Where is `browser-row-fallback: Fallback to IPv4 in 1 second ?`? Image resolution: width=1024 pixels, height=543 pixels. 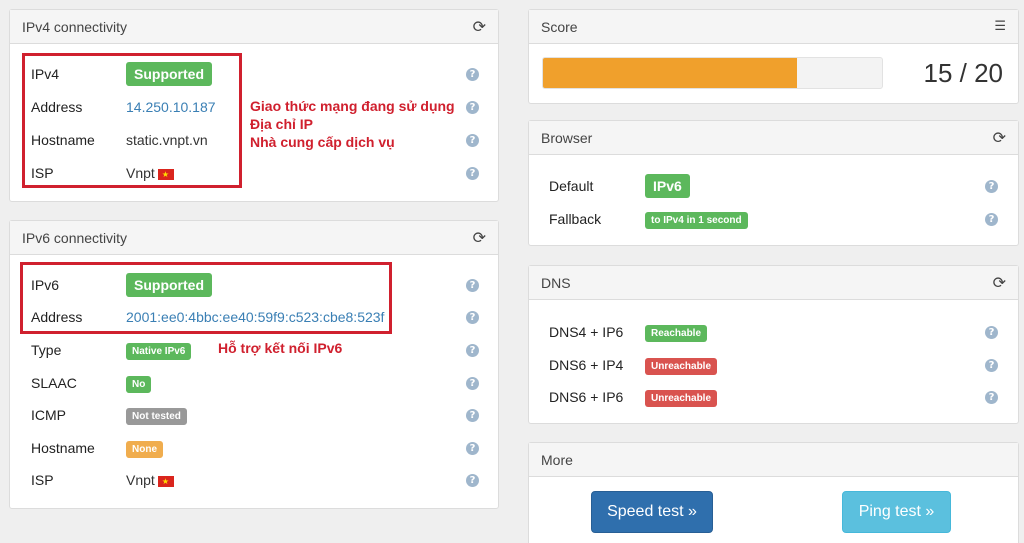
browser-row-fallback: Fallback to IPv4 in 1 second ? is located at coordinates (773, 219).